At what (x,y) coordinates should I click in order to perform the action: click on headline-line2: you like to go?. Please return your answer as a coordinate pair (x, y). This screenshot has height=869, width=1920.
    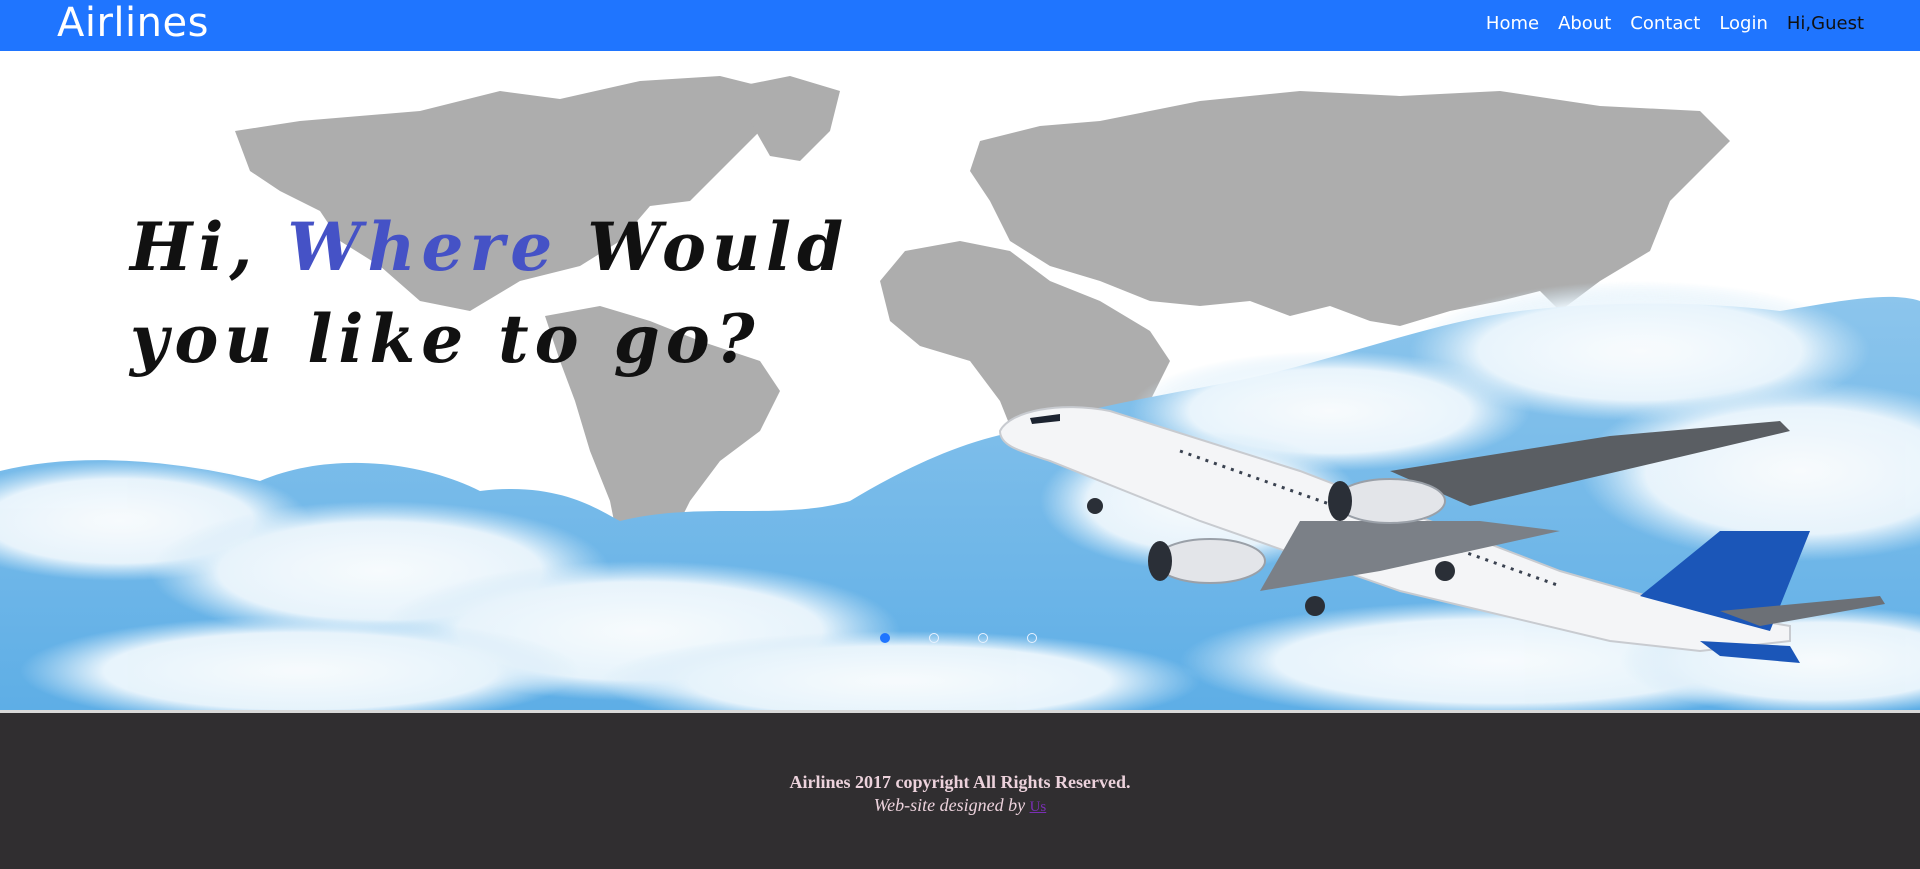
    Looking at the image, I should click on (445, 339).